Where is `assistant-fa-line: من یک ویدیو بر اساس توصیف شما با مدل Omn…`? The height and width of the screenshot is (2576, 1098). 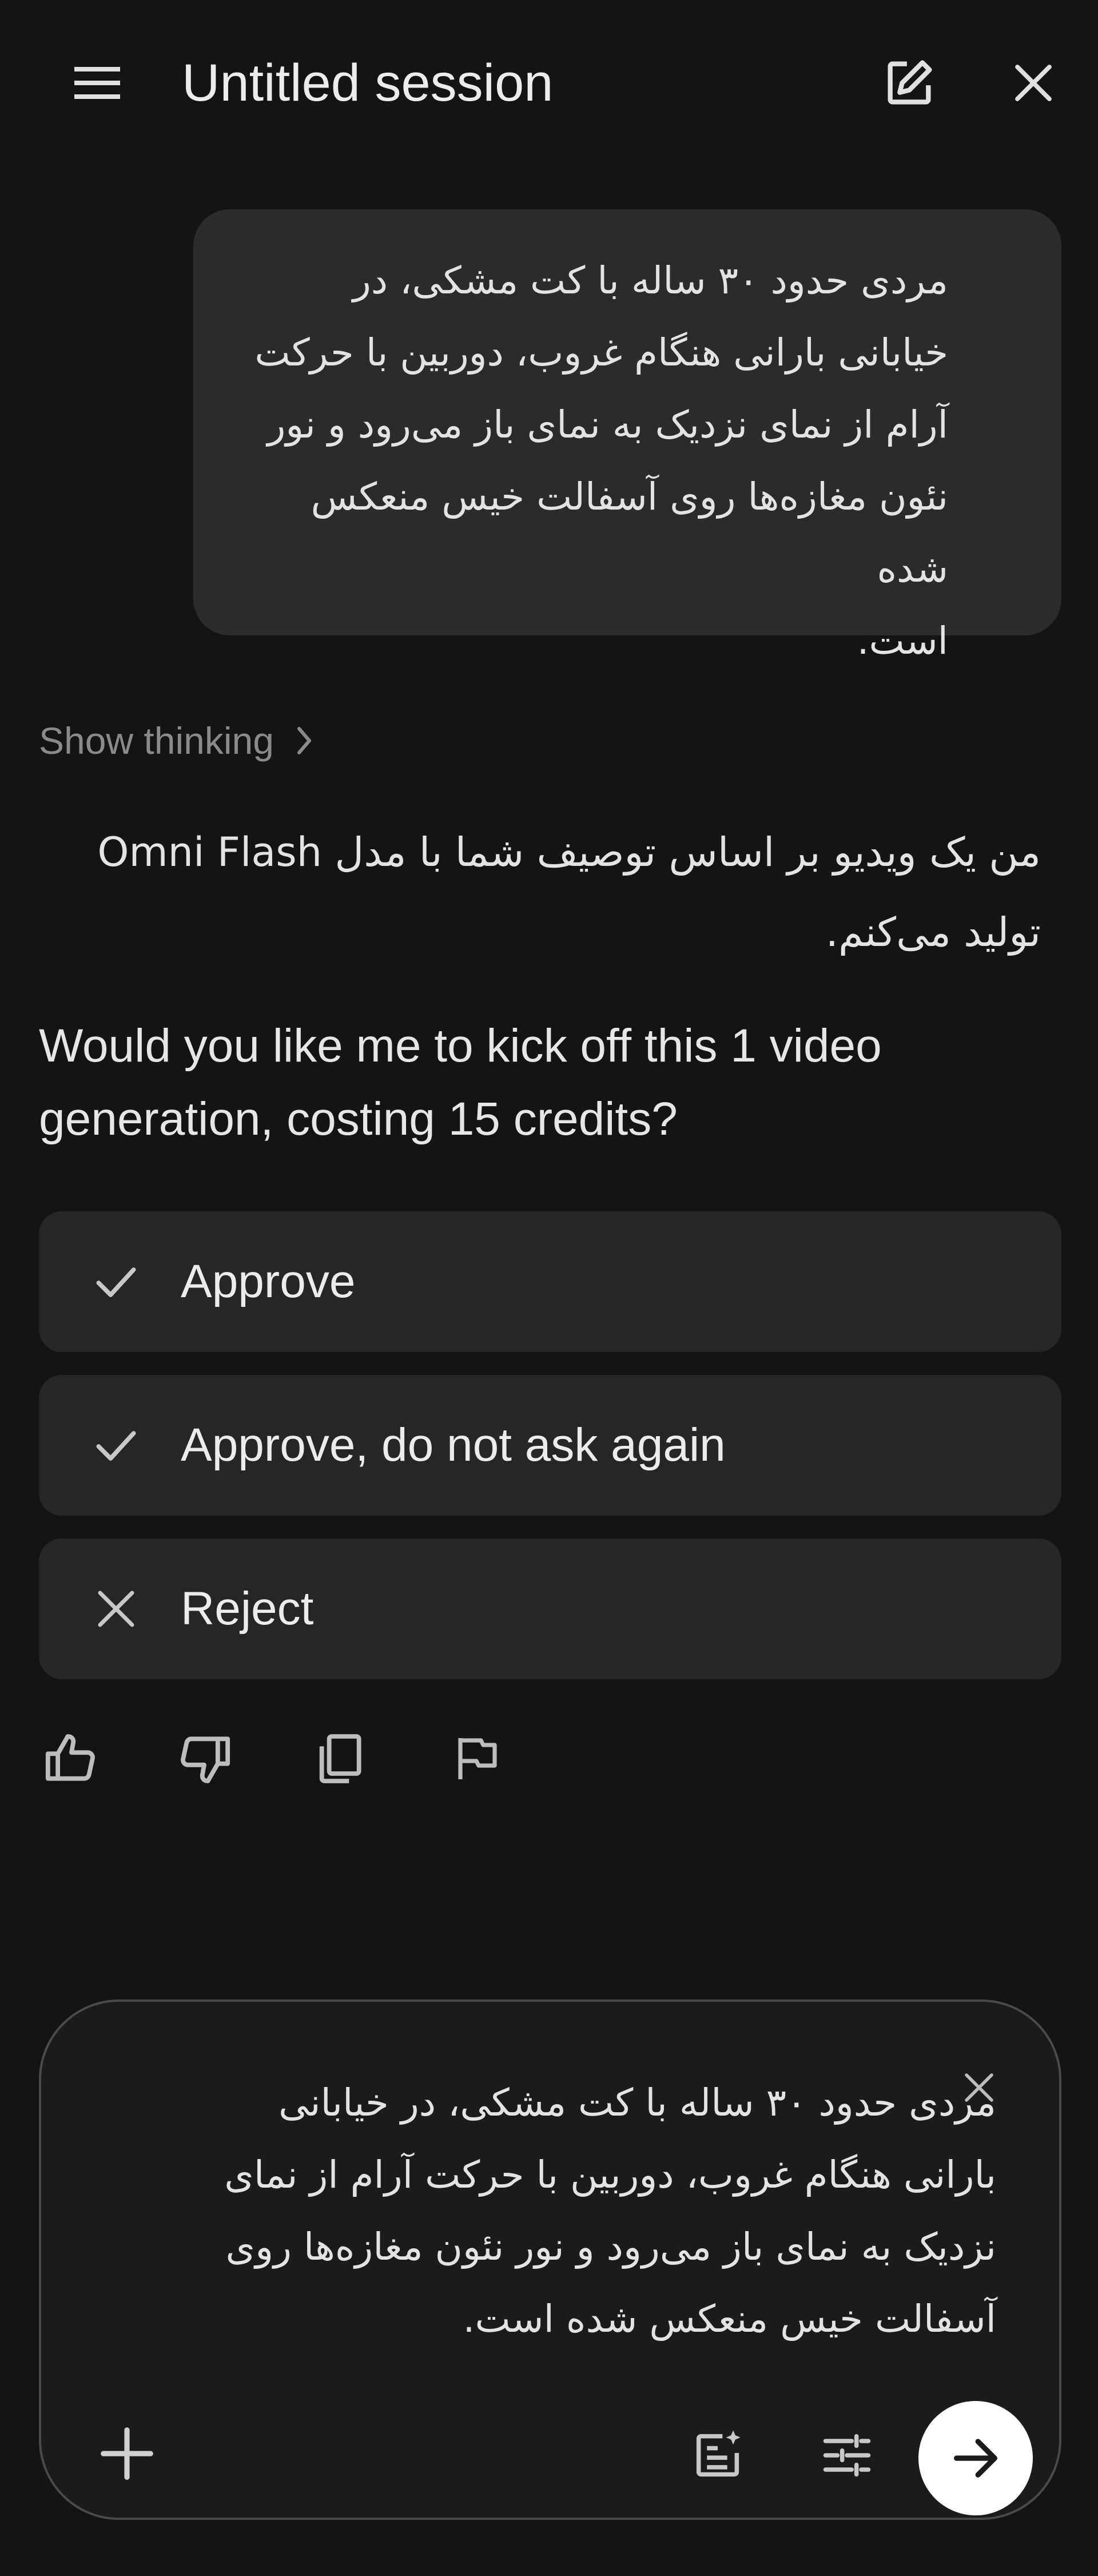 assistant-fa-line: من یک ویدیو بر اساس توصیف شما با مدل Omn… is located at coordinates (569, 852).